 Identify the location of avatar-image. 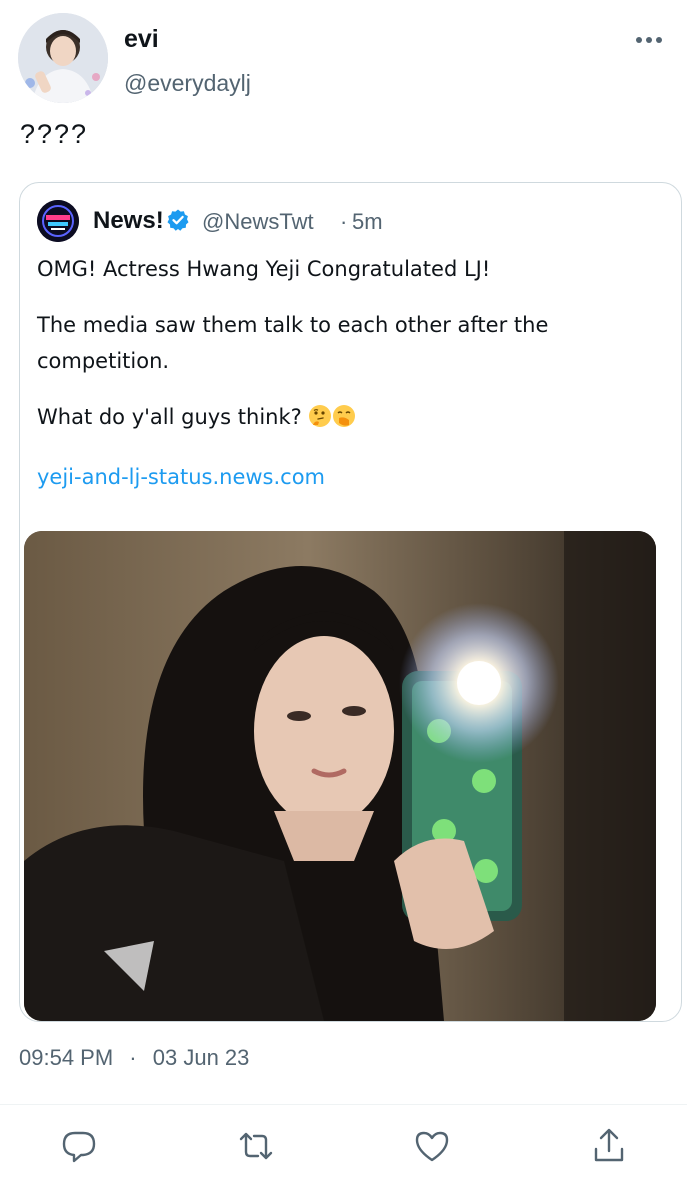
(63, 58).